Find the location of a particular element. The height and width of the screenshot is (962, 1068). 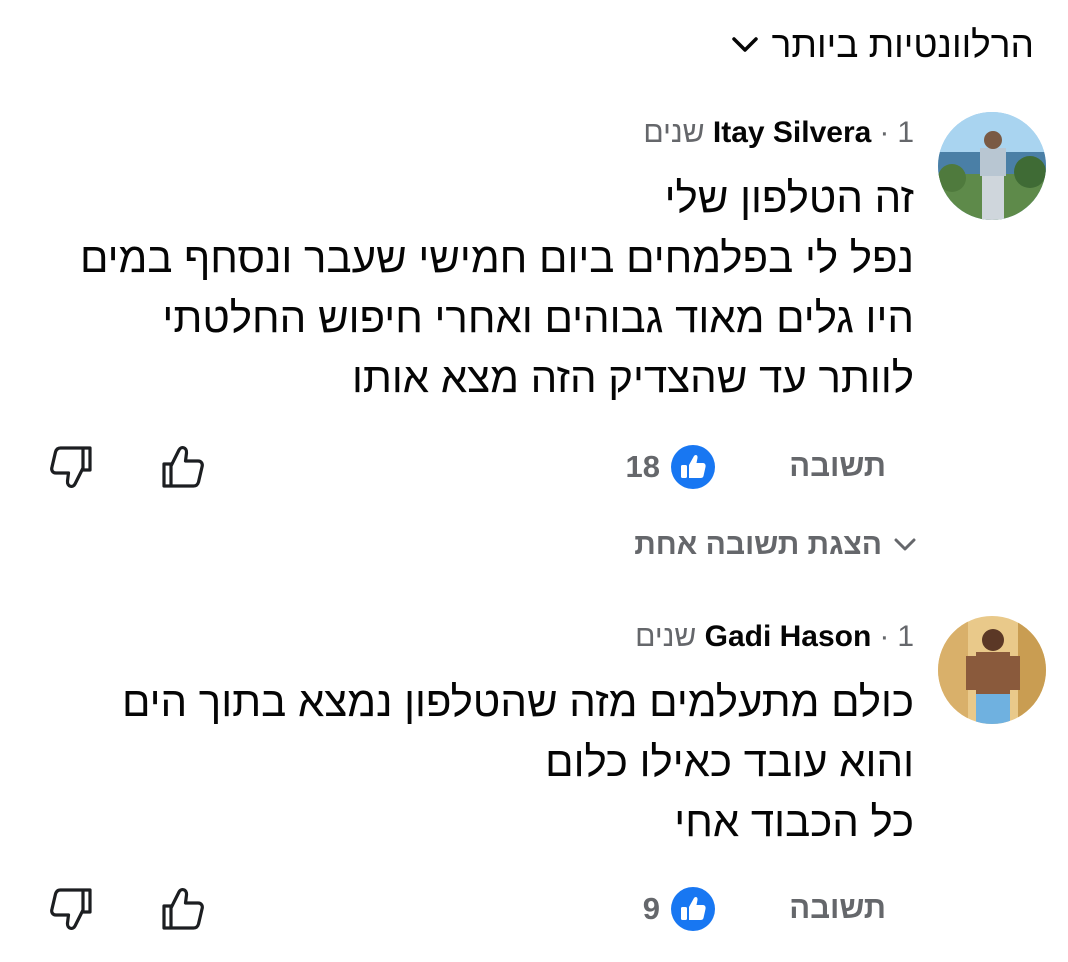

author-name: Gadi Hason is located at coordinates (788, 636).